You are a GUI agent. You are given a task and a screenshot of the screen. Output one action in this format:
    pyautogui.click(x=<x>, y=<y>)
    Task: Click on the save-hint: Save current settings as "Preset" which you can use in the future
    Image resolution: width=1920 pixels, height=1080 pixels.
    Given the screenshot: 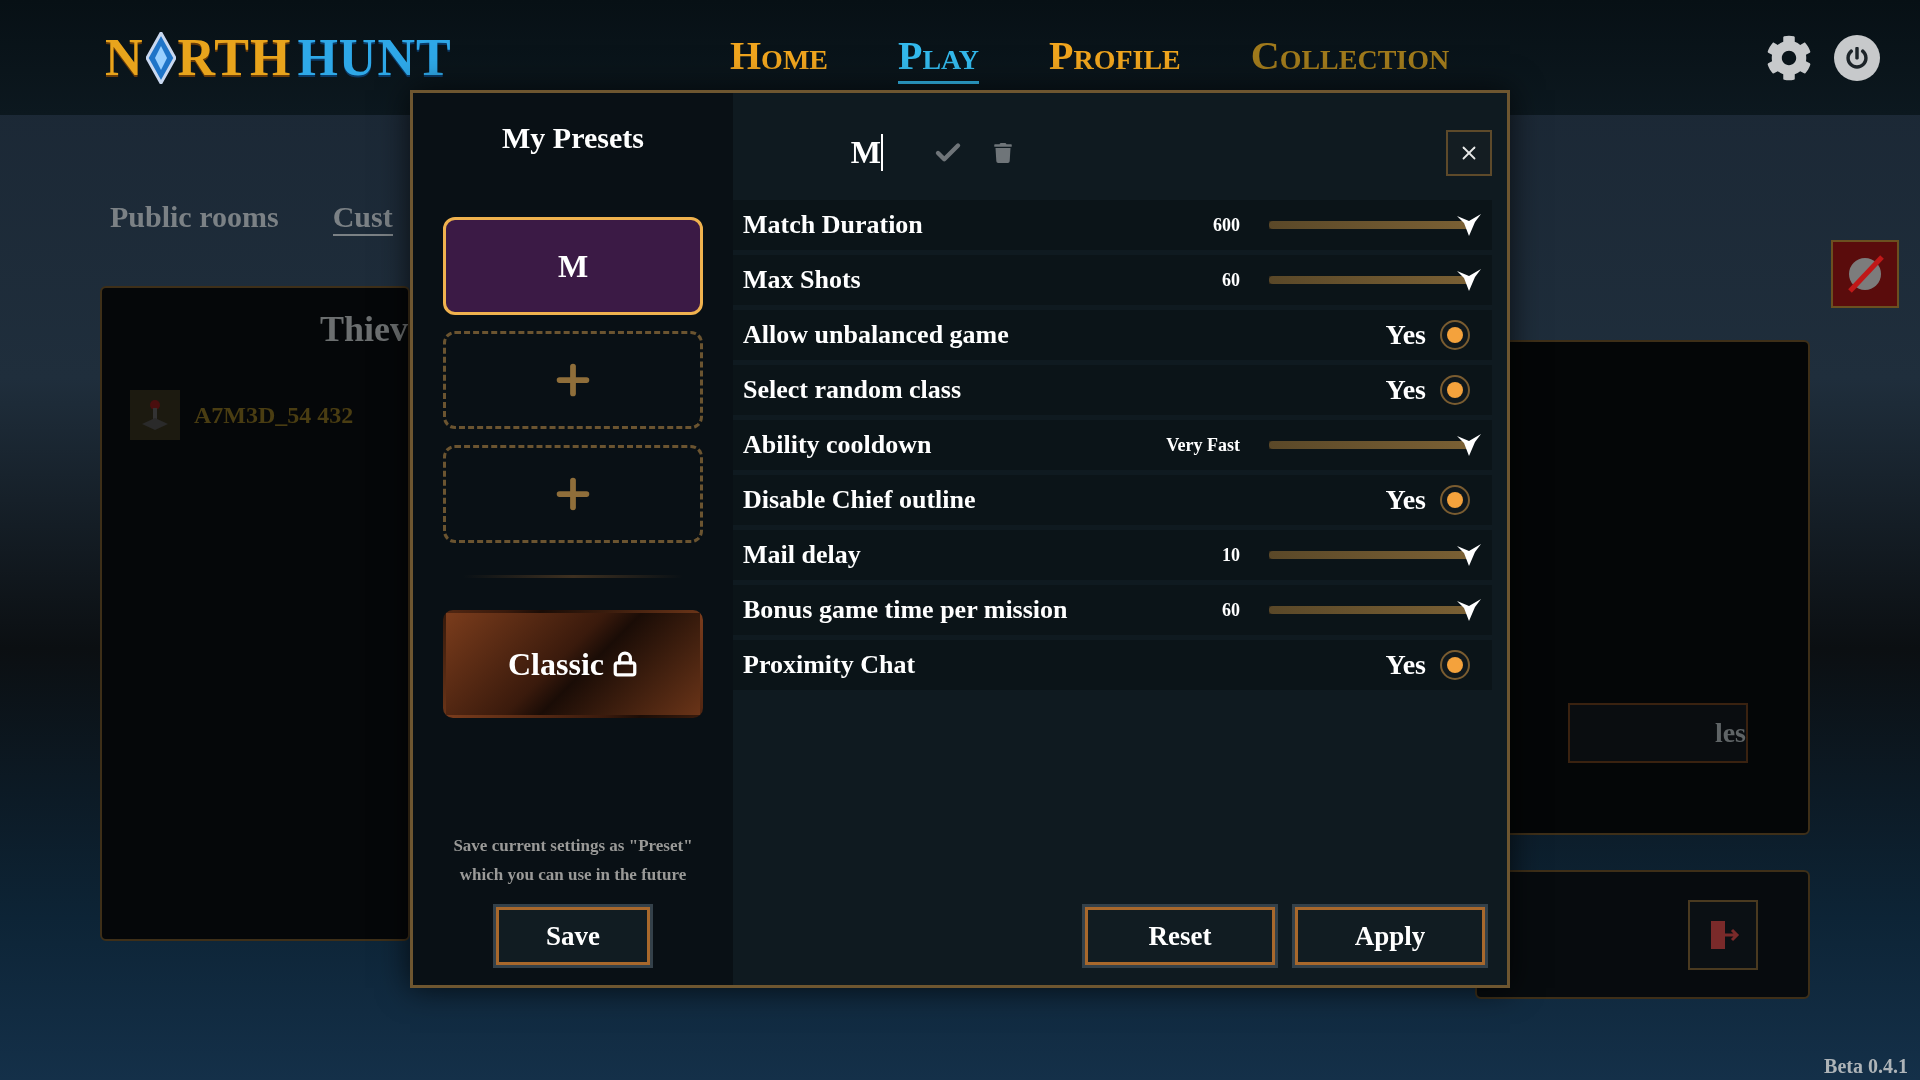 What is the action you would take?
    pyautogui.click(x=573, y=860)
    